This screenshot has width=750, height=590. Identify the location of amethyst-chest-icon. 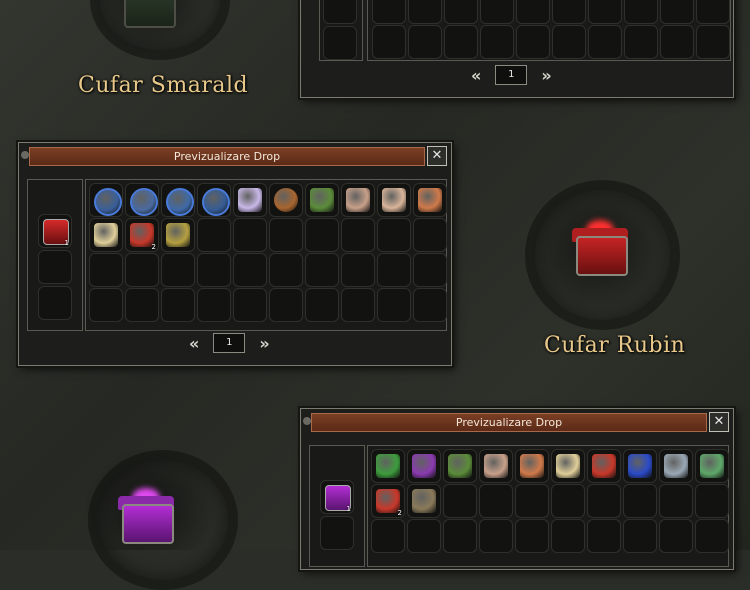
(146, 517).